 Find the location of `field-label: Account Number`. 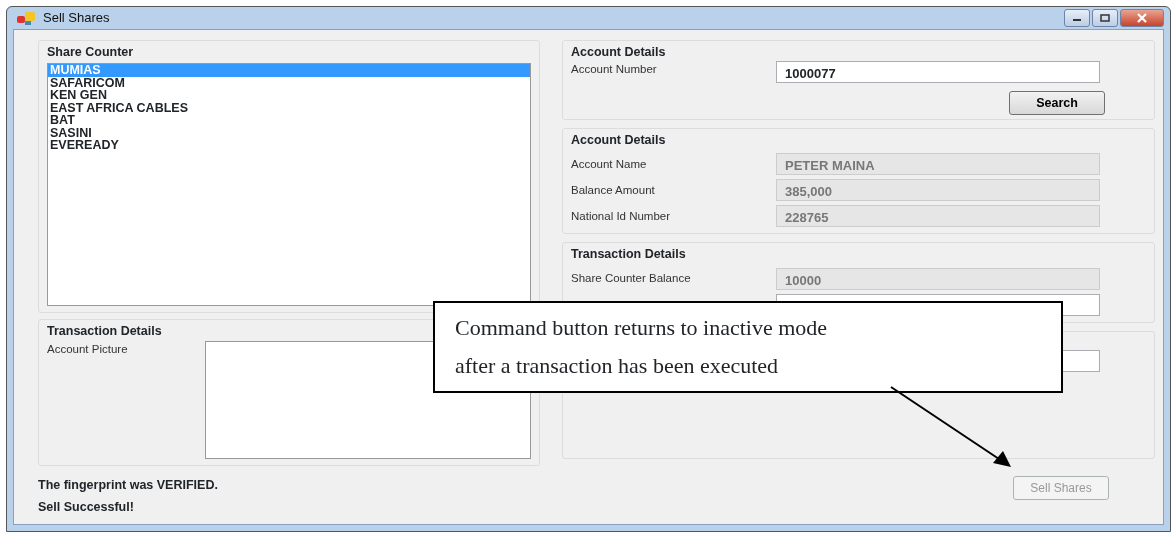

field-label: Account Number is located at coordinates (614, 70).